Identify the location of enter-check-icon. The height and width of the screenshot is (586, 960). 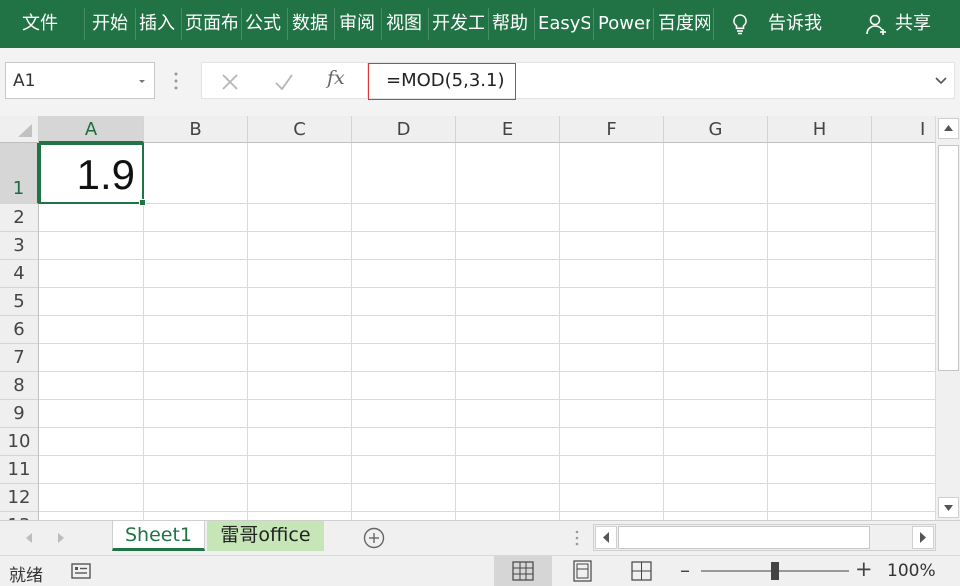
(284, 82).